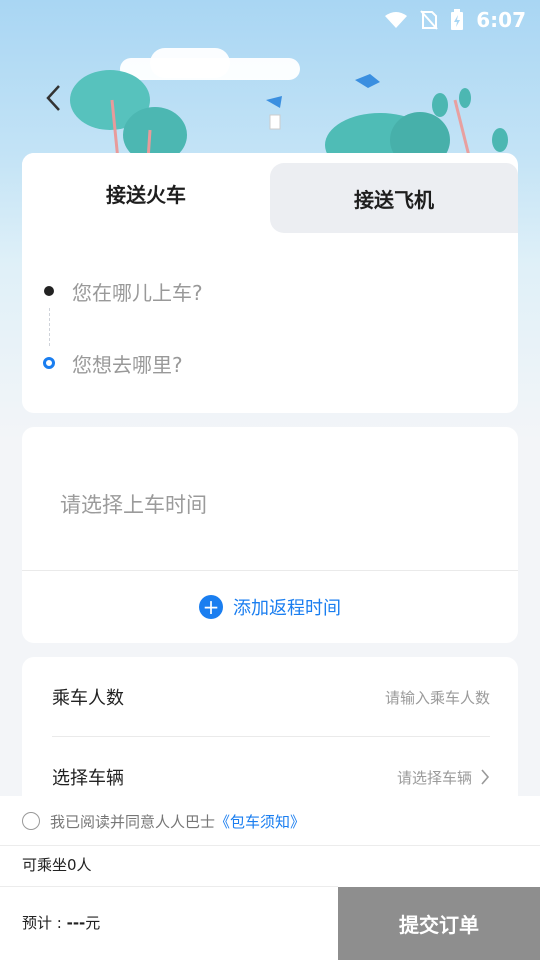 The width and height of the screenshot is (540, 960). What do you see at coordinates (88, 698) in the screenshot?
I see `passenger-count-label: 乘车人数` at bounding box center [88, 698].